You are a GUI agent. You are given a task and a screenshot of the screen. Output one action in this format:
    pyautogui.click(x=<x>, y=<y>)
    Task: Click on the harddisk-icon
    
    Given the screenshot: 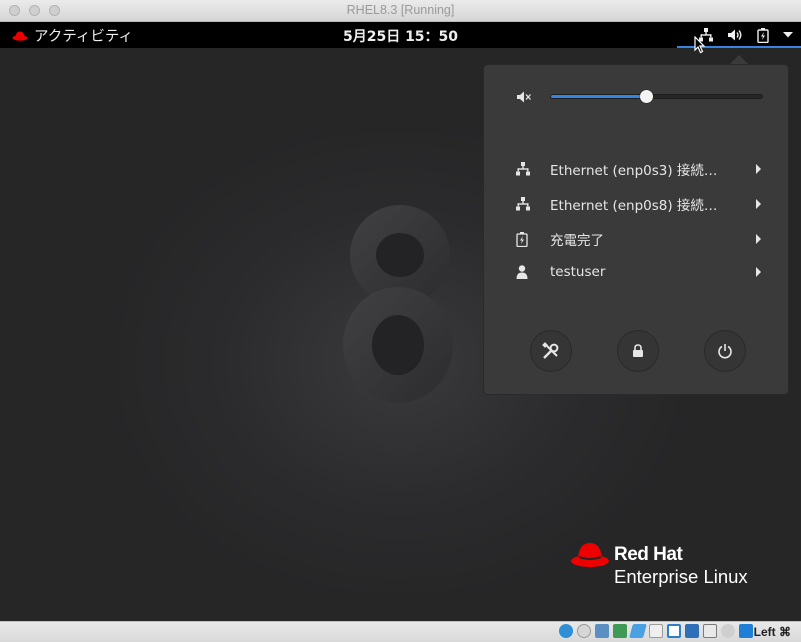 What is the action you would take?
    pyautogui.click(x=566, y=631)
    